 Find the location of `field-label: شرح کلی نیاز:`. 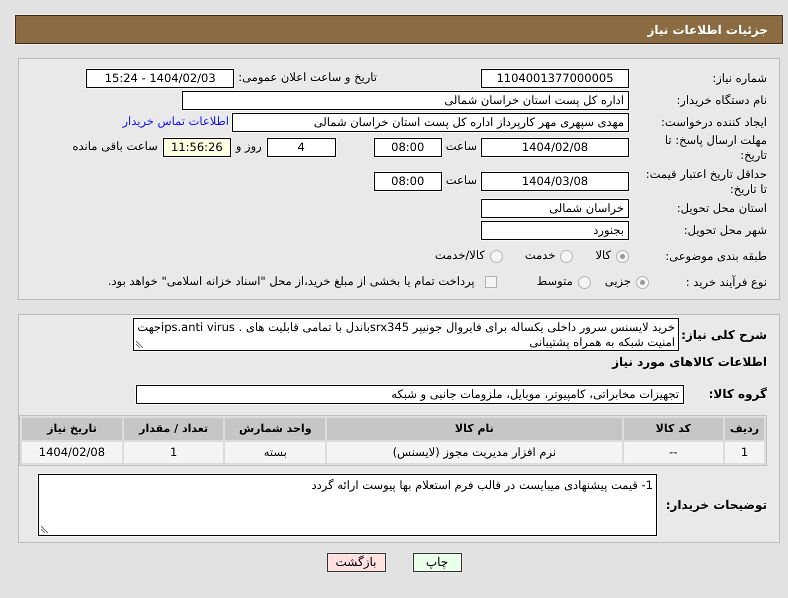

field-label: شرح کلی نیاز: is located at coordinates (723, 335).